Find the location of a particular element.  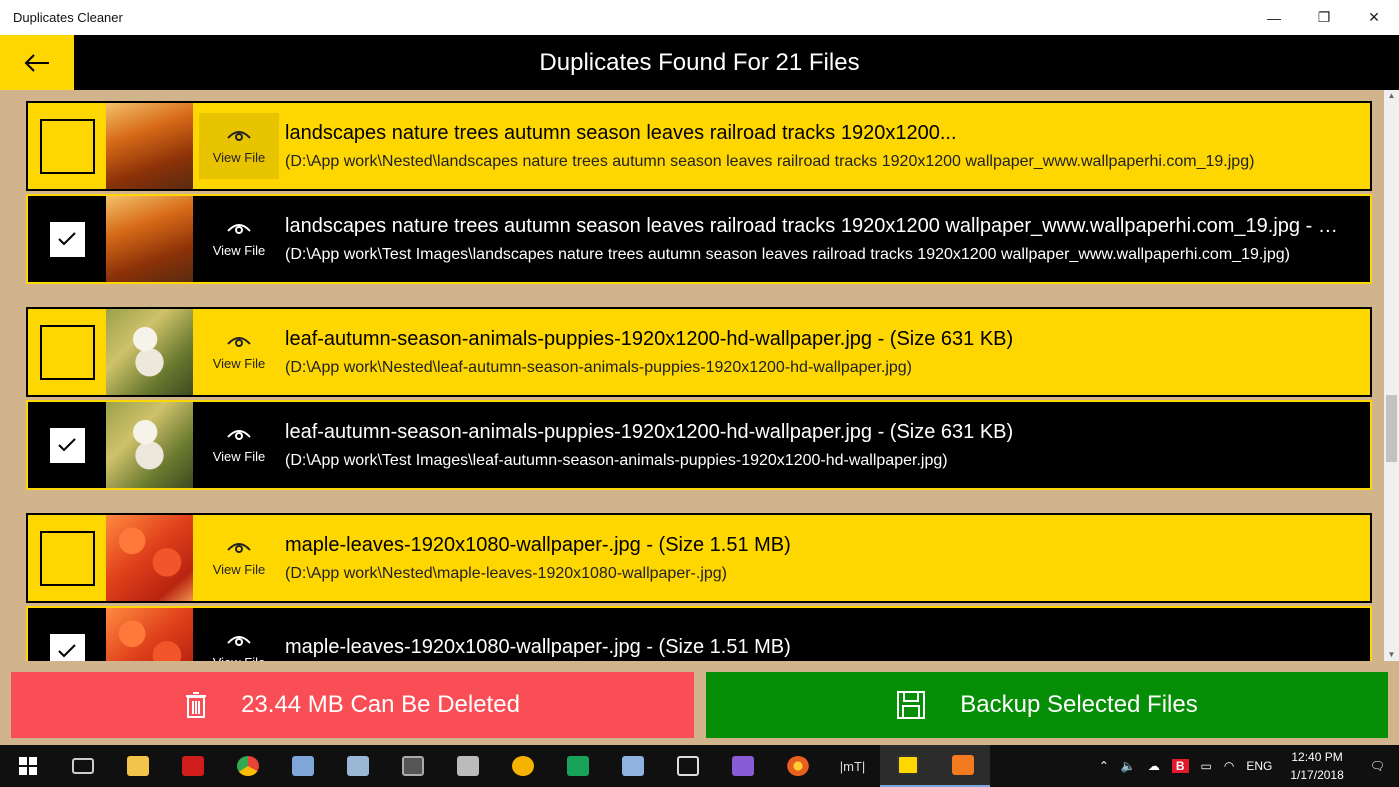

restore-button: ❐ is located at coordinates (1324, 17).